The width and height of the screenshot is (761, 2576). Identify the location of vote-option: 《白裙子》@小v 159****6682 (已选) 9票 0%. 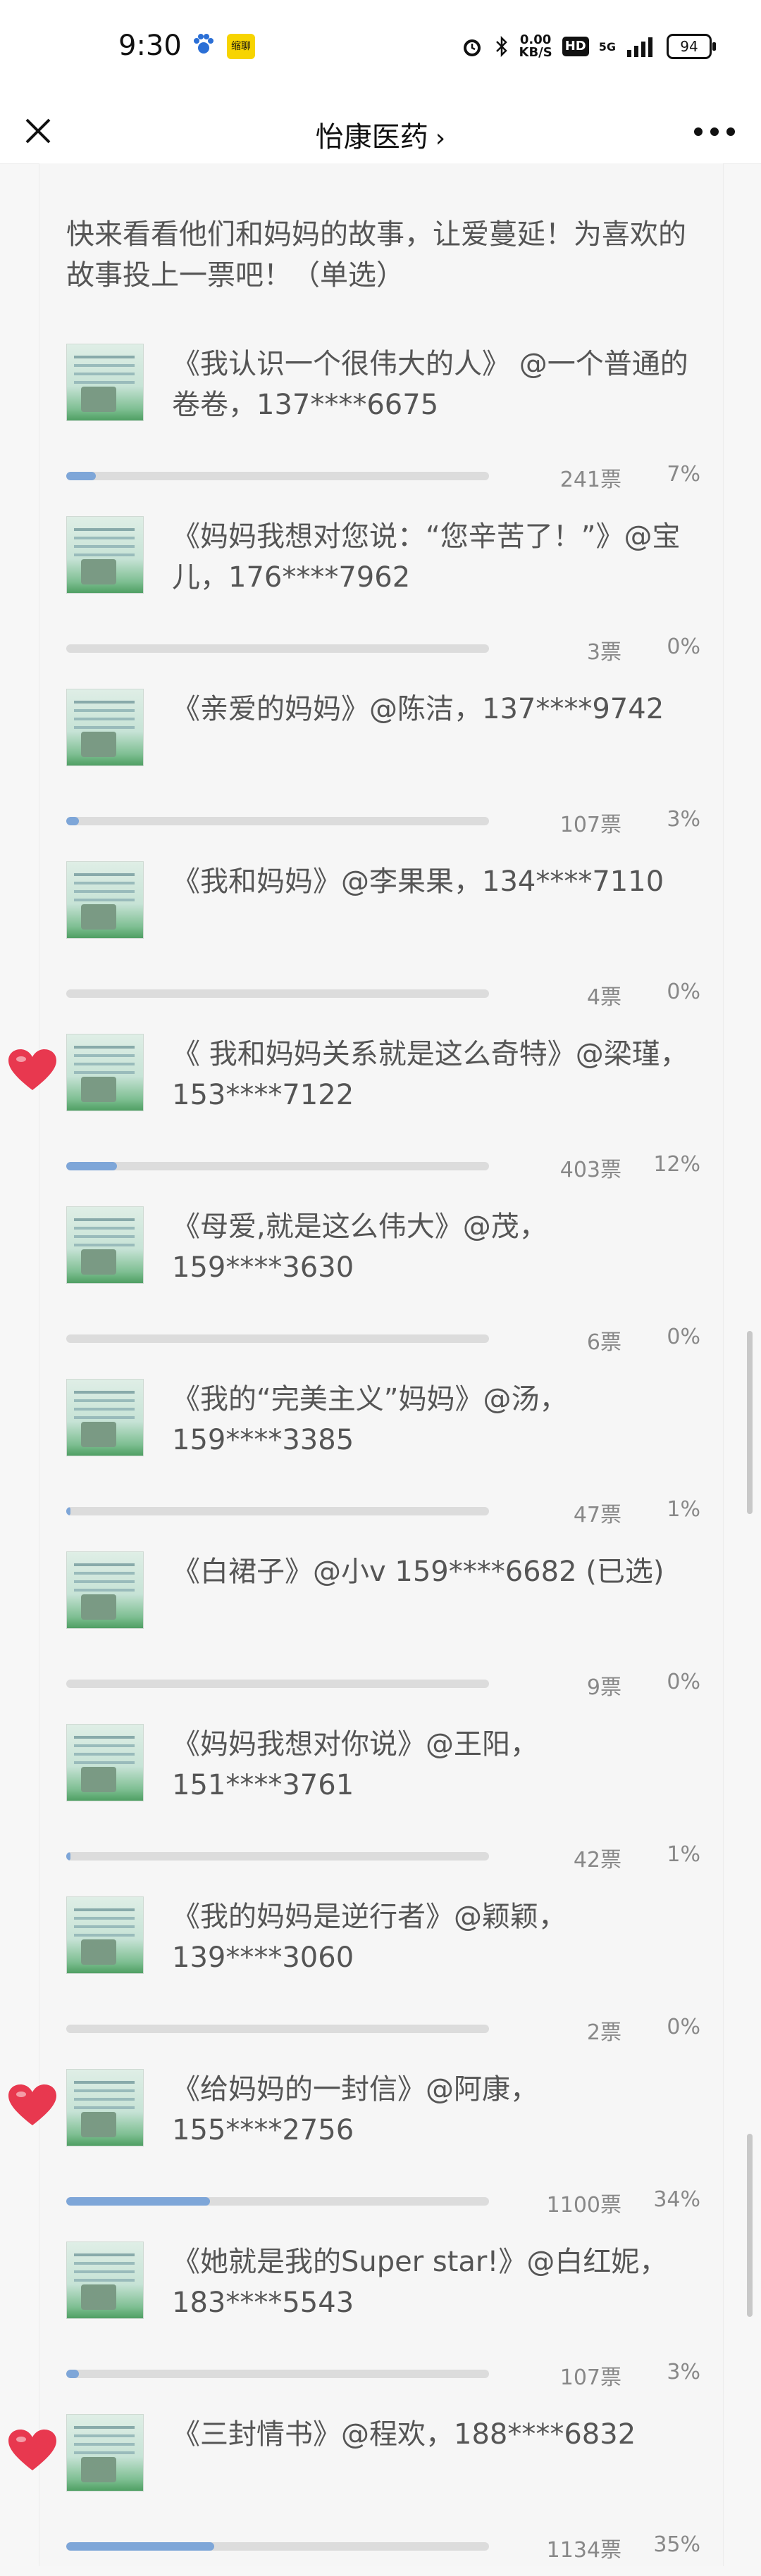
(383, 1632).